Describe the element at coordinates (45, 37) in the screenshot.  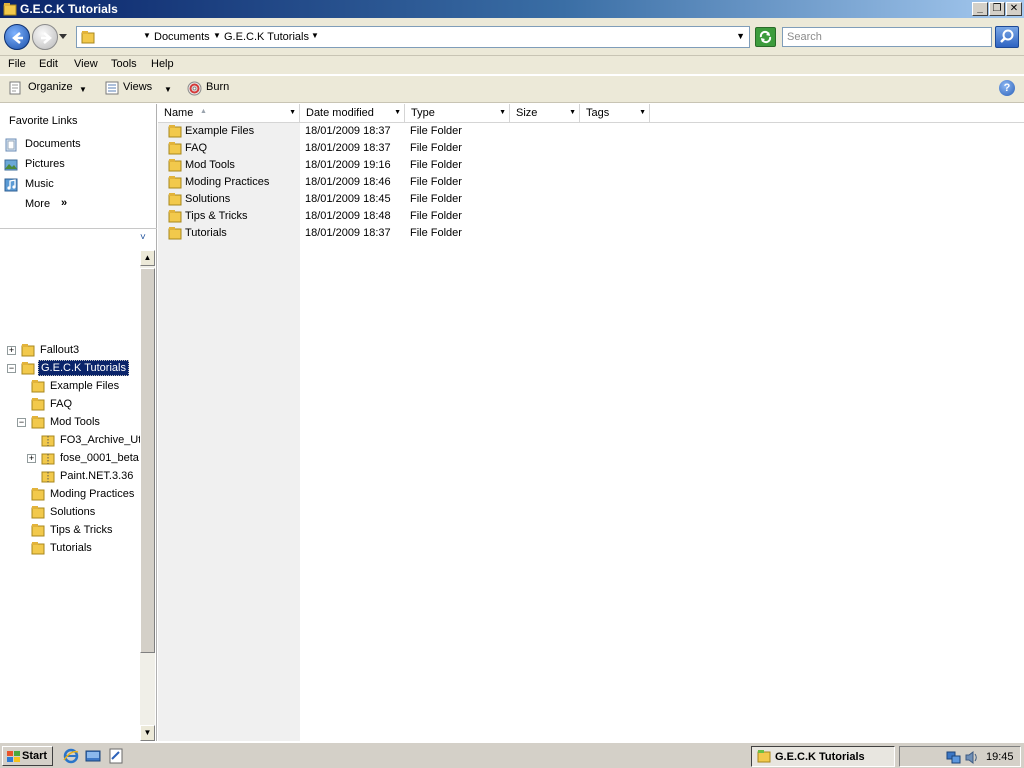
I see `forward-button` at that location.